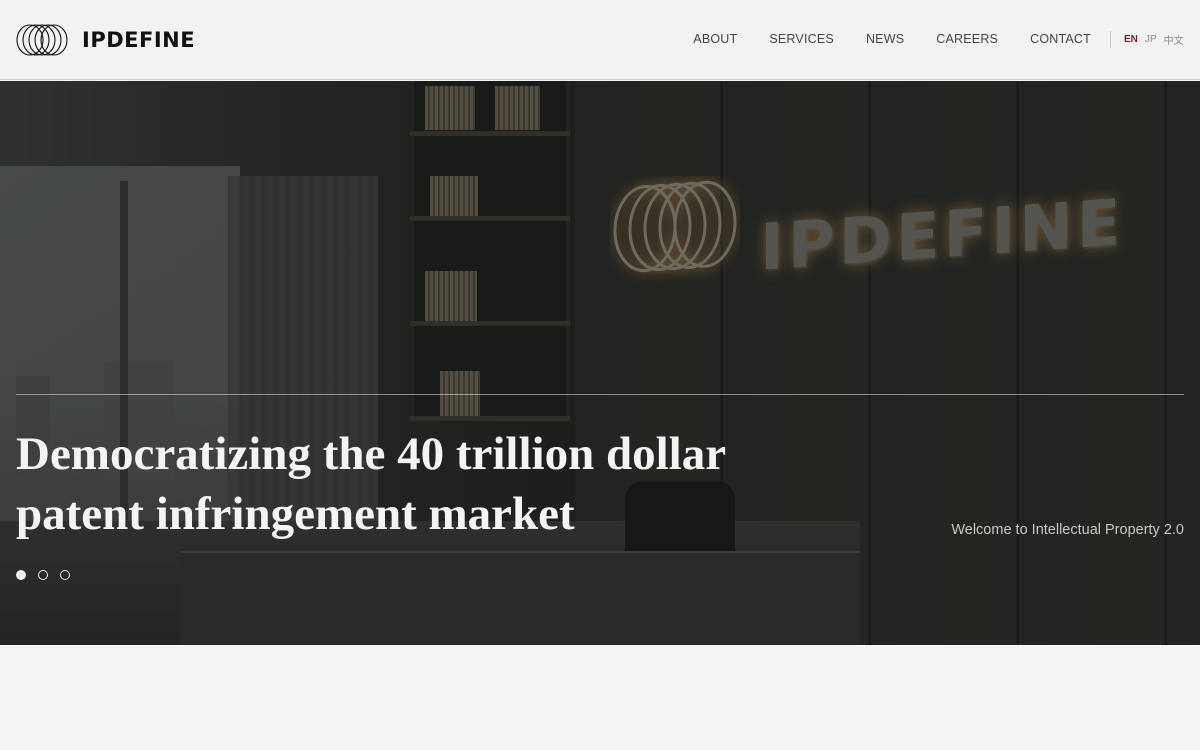  What do you see at coordinates (801, 39) in the screenshot?
I see `nav-services: SERVICES` at bounding box center [801, 39].